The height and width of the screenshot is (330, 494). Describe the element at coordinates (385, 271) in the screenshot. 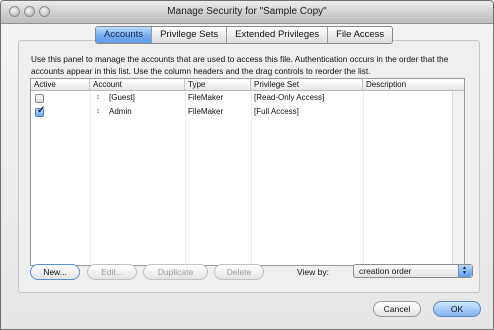

I see `view-by-value: creation order` at that location.